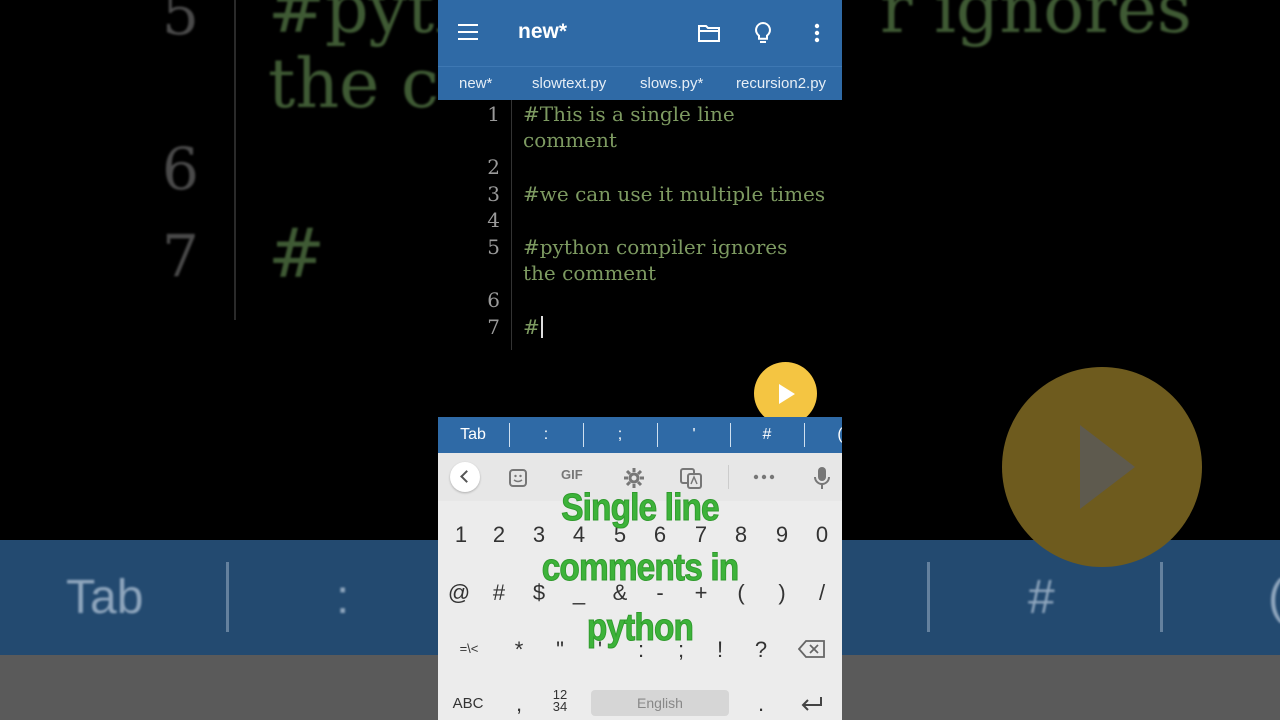 Image resolution: width=1280 pixels, height=720 pixels. I want to click on run-button, so click(785, 393).